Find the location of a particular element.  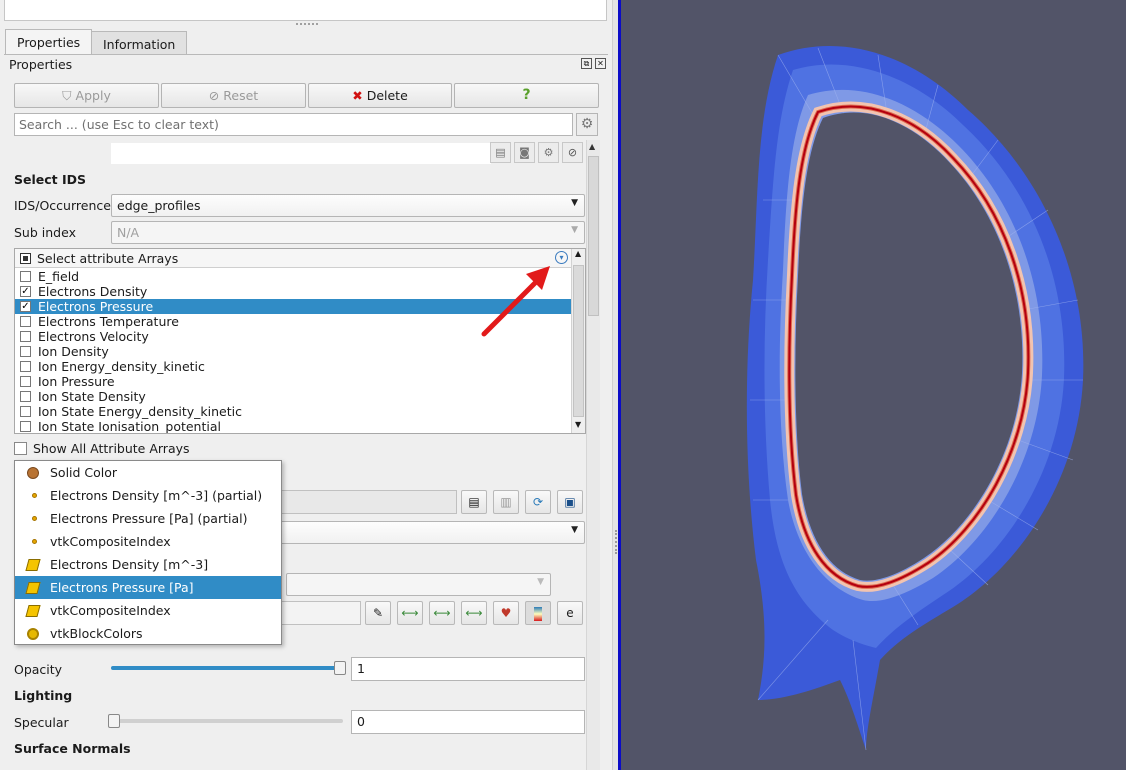

coloring-menu-item: Solid Color is located at coordinates (148, 472).